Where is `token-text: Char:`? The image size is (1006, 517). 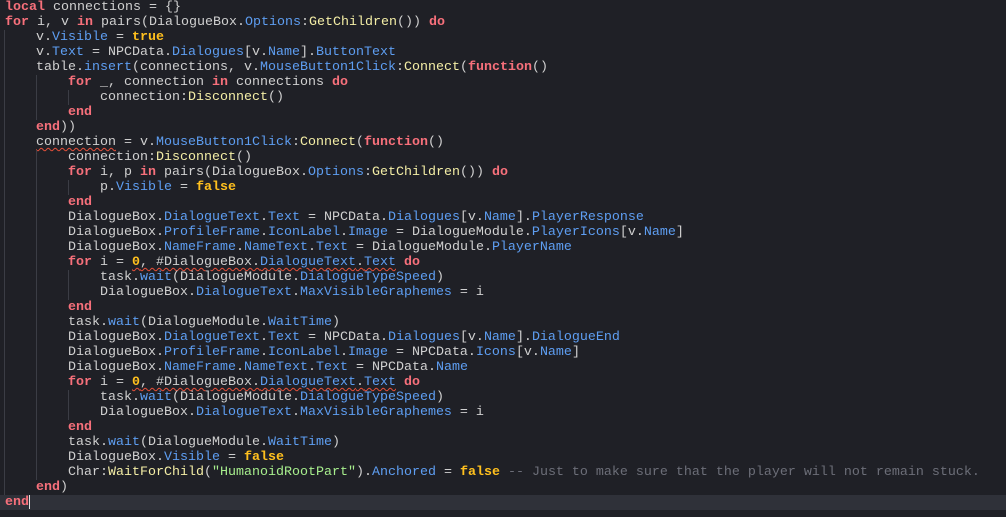 token-text: Char: is located at coordinates (88, 472).